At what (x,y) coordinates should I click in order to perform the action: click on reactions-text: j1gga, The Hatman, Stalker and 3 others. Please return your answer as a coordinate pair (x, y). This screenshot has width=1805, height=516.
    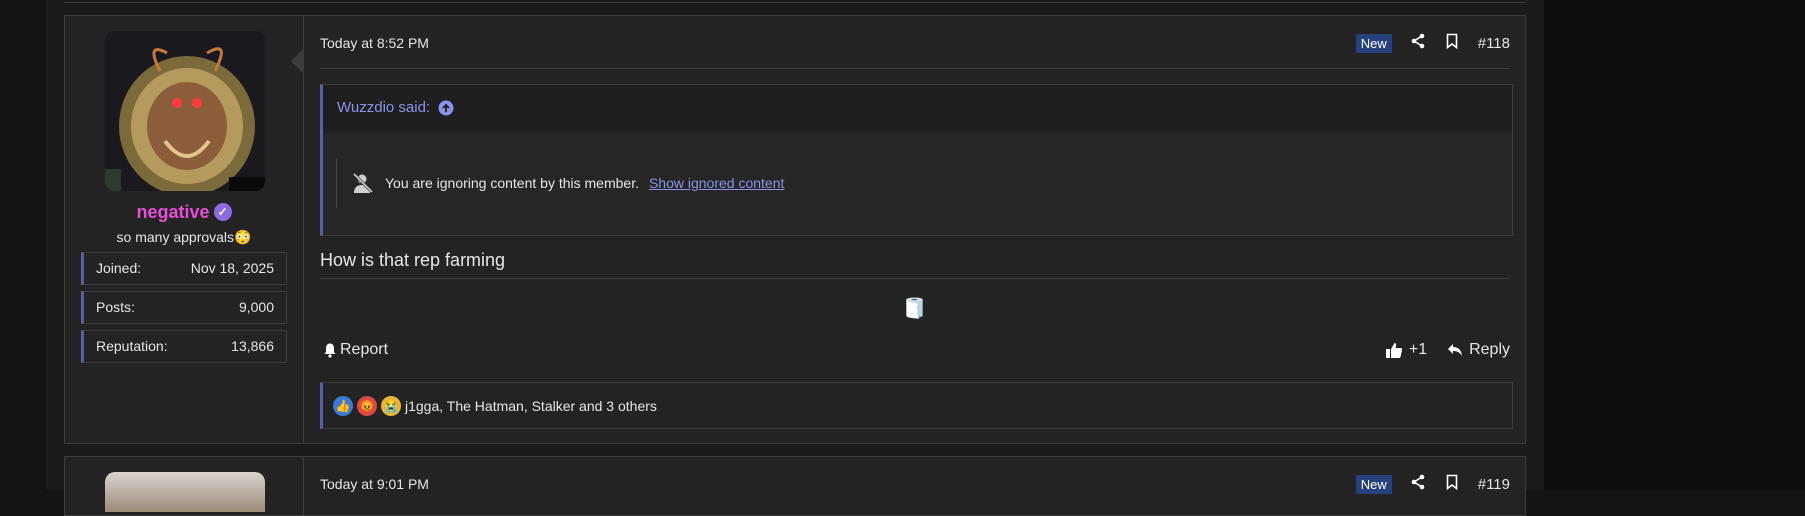
    Looking at the image, I should click on (531, 406).